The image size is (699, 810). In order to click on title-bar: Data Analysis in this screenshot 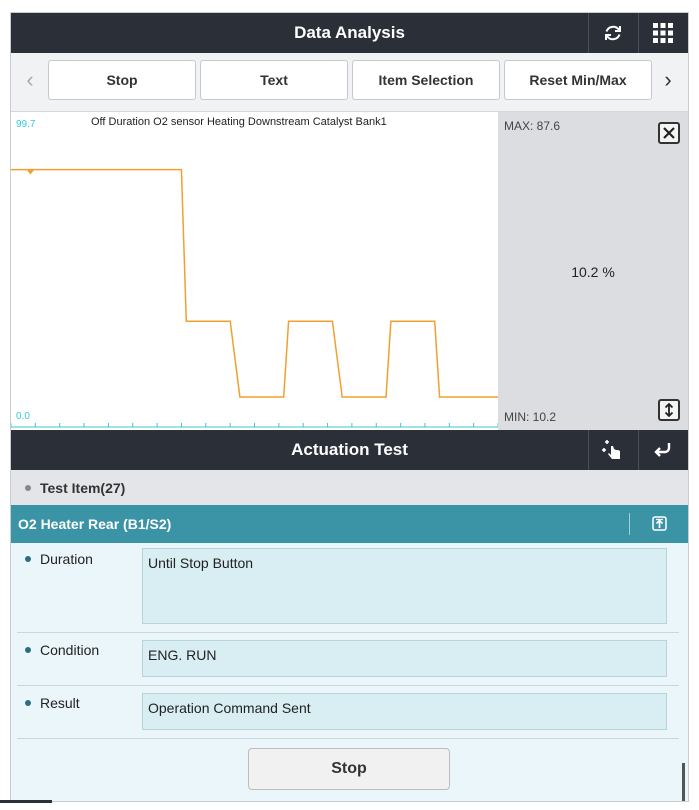, I will do `click(349, 33)`.